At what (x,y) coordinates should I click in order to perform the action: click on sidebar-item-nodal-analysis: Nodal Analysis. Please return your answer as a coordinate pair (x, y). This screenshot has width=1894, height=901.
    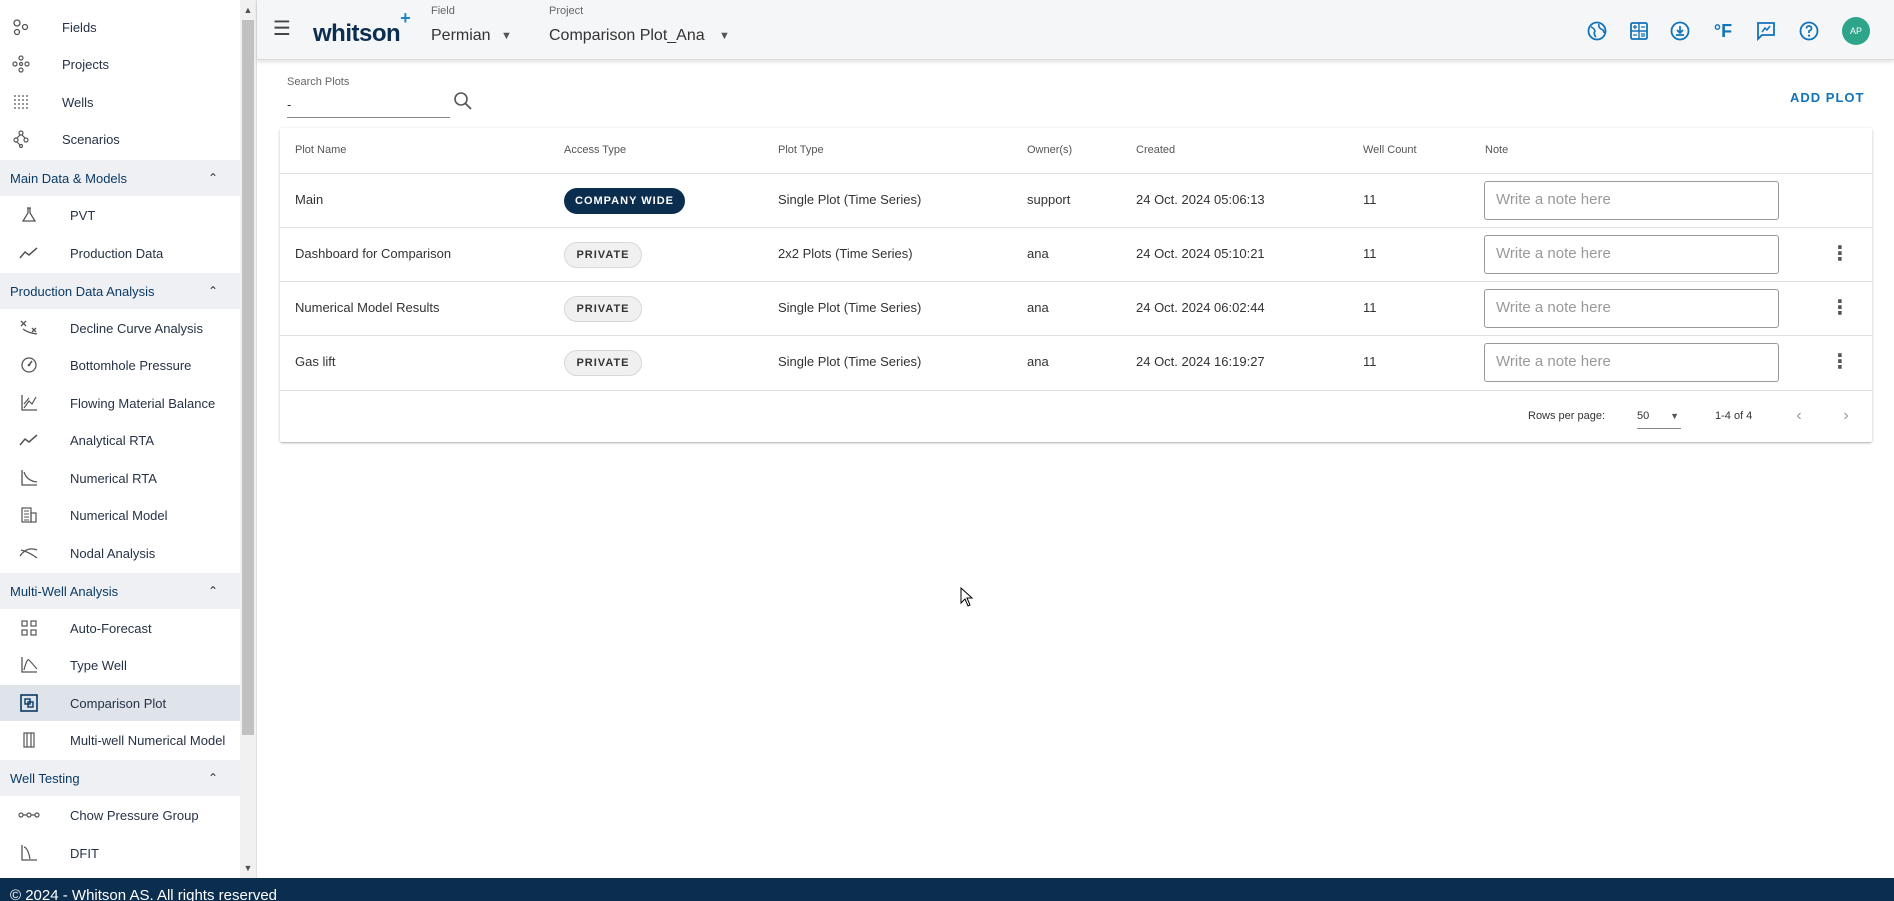
    Looking at the image, I should click on (120, 553).